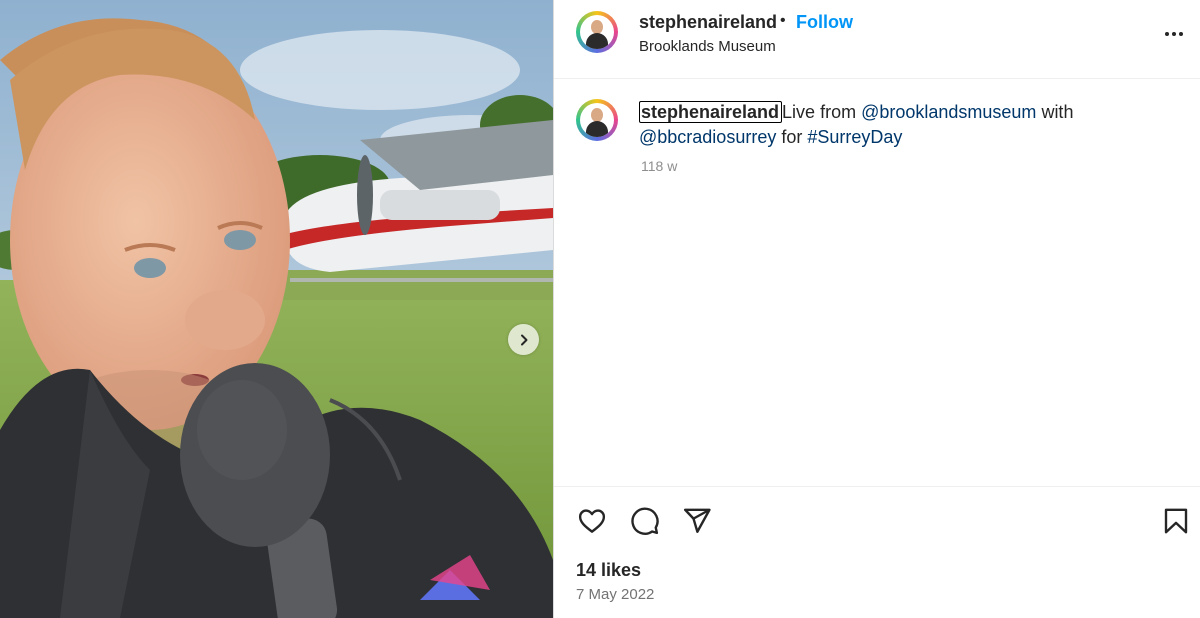  I want to click on chevron-right-icon, so click(523, 339).